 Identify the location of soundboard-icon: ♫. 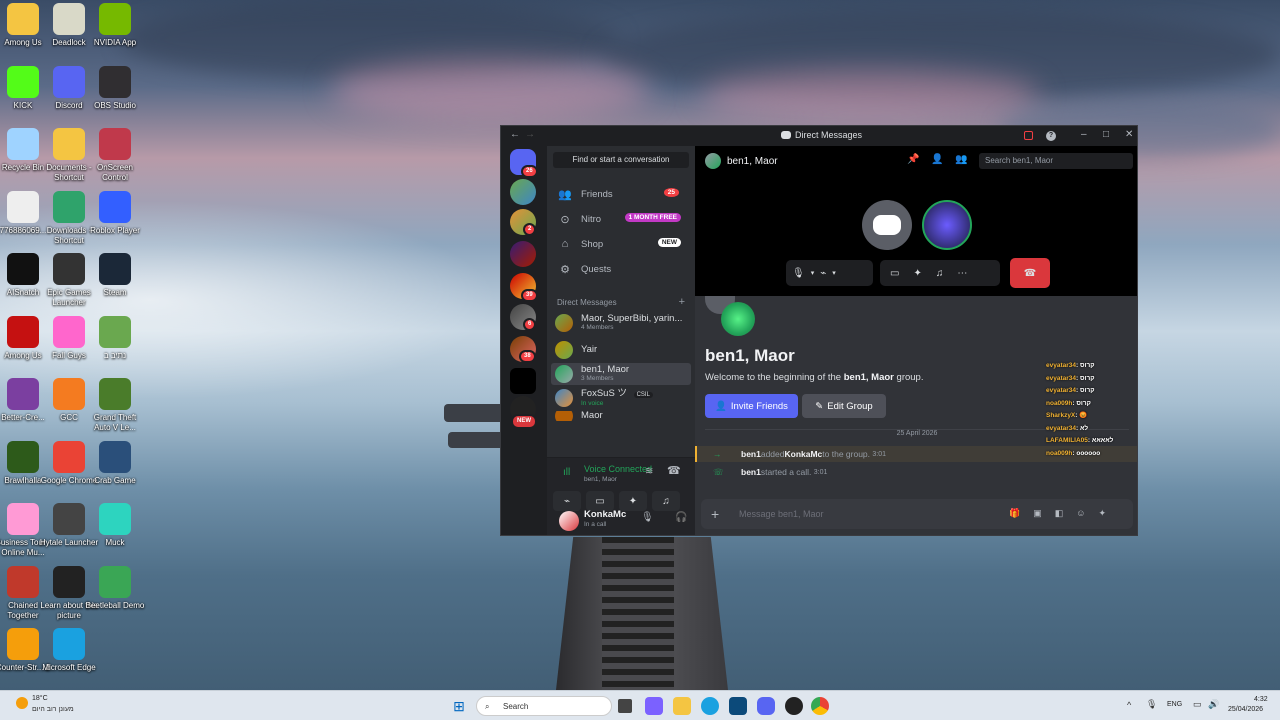
(940, 273).